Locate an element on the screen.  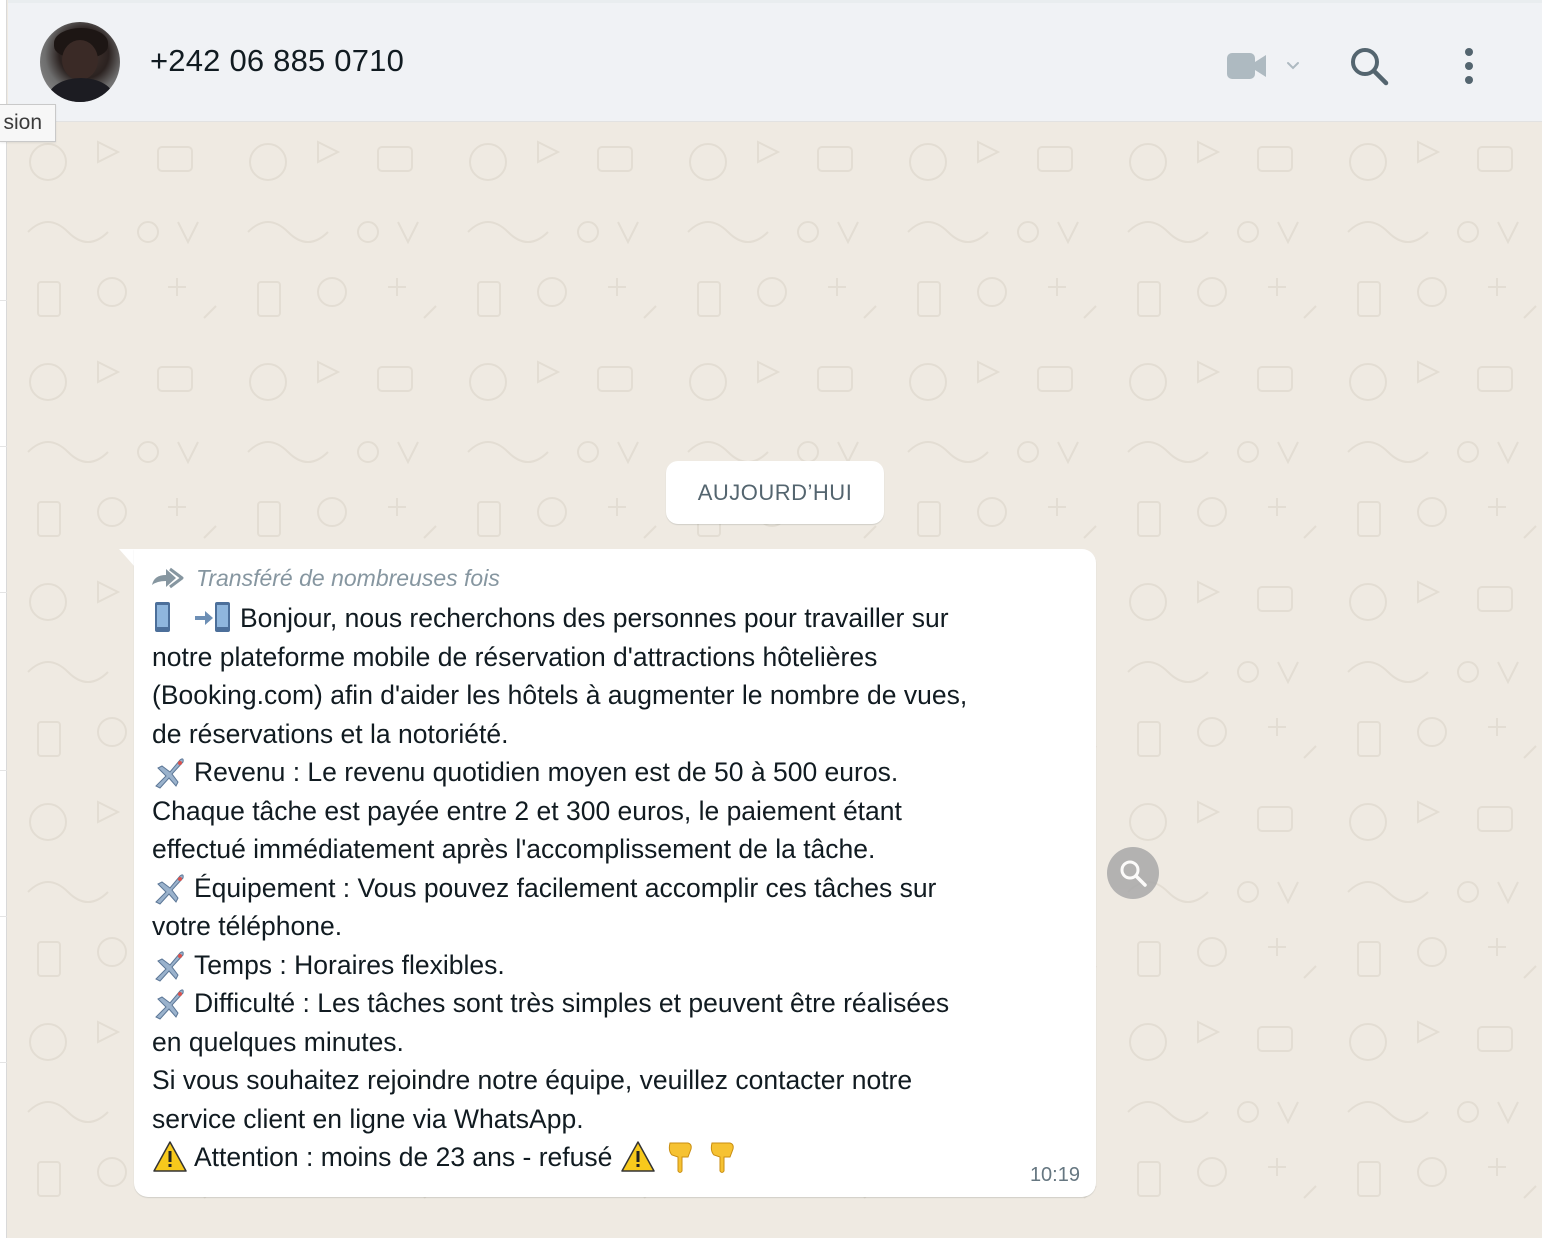
kebab-menu-icon is located at coordinates (1469, 66).